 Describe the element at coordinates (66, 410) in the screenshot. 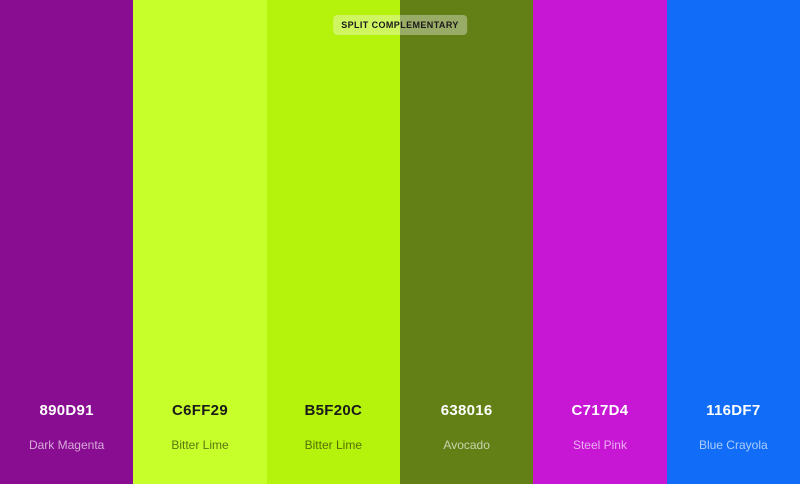

I see `swatch-hex: 890D91` at that location.